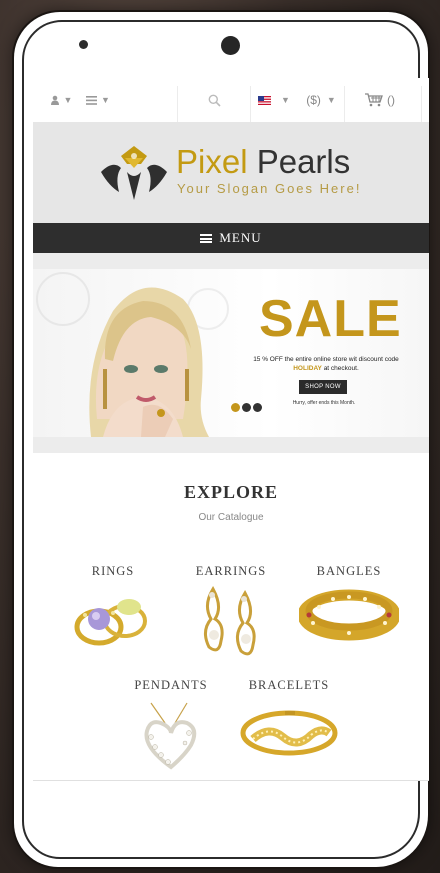  I want to click on language-dropdown: ▼, so click(274, 100).